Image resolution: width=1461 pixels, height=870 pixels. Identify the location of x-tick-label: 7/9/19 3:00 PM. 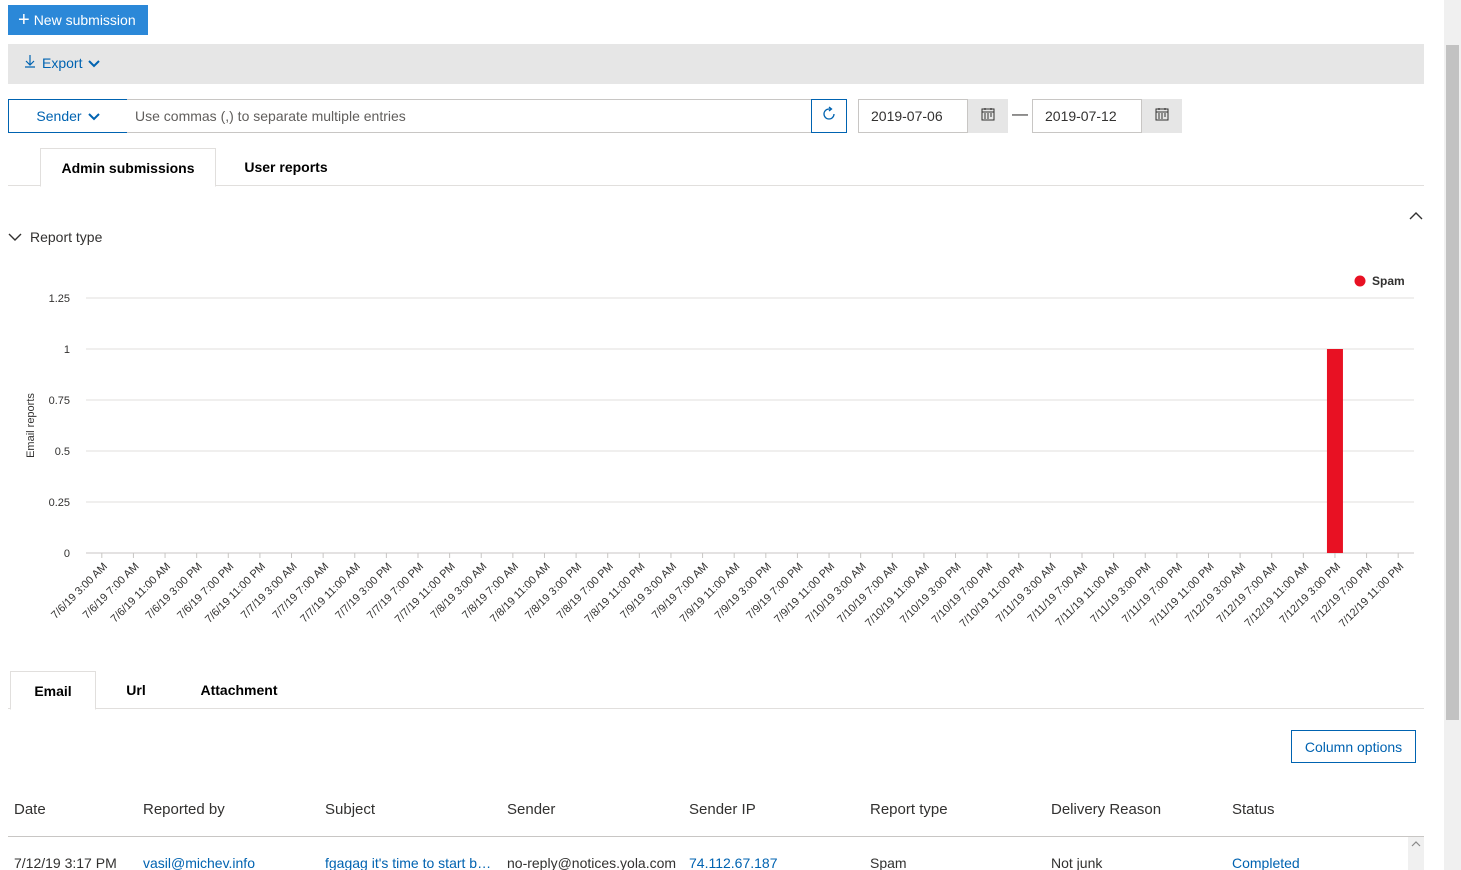
(743, 591).